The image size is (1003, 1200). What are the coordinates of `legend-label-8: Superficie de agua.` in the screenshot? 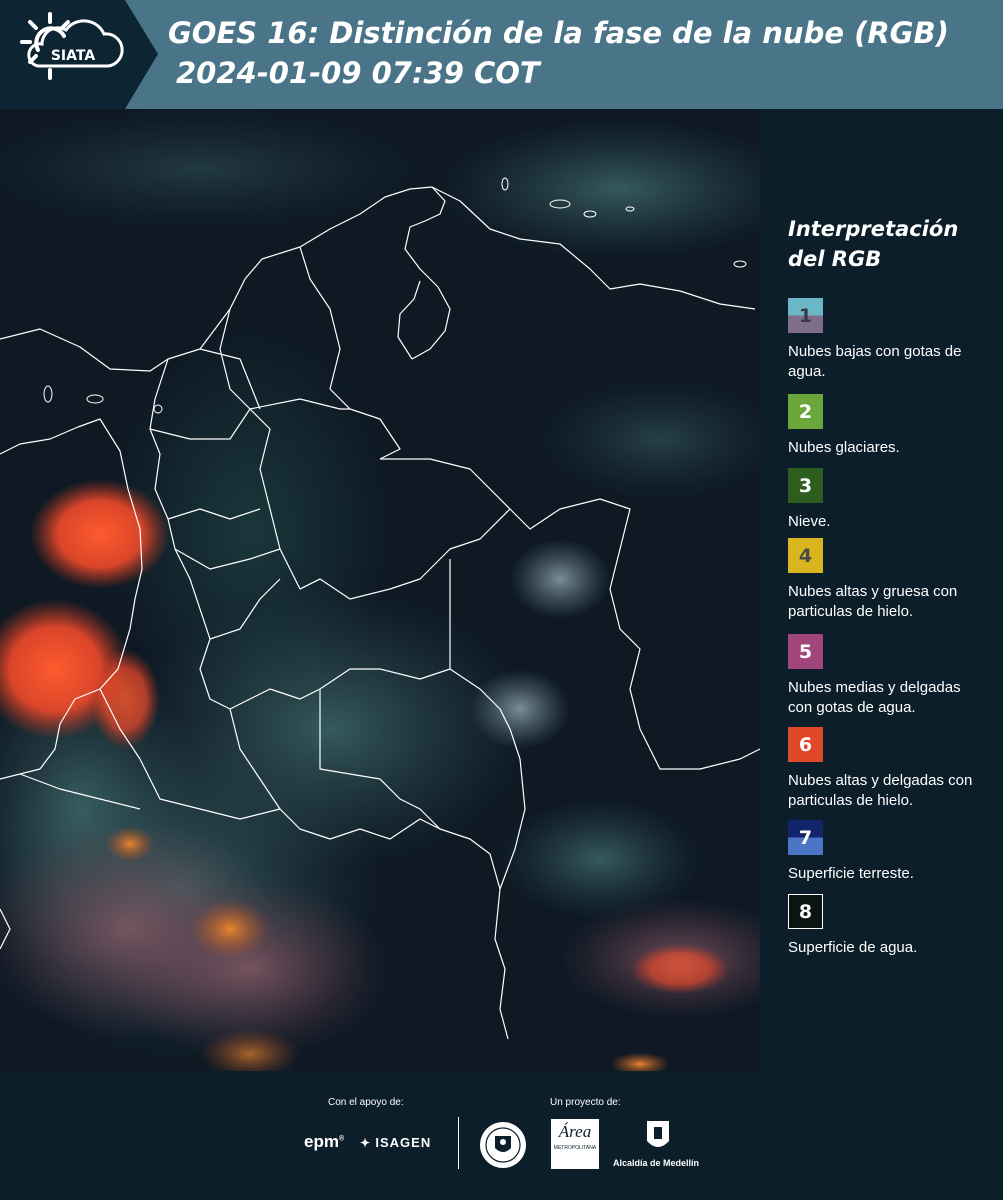 It's located at (853, 947).